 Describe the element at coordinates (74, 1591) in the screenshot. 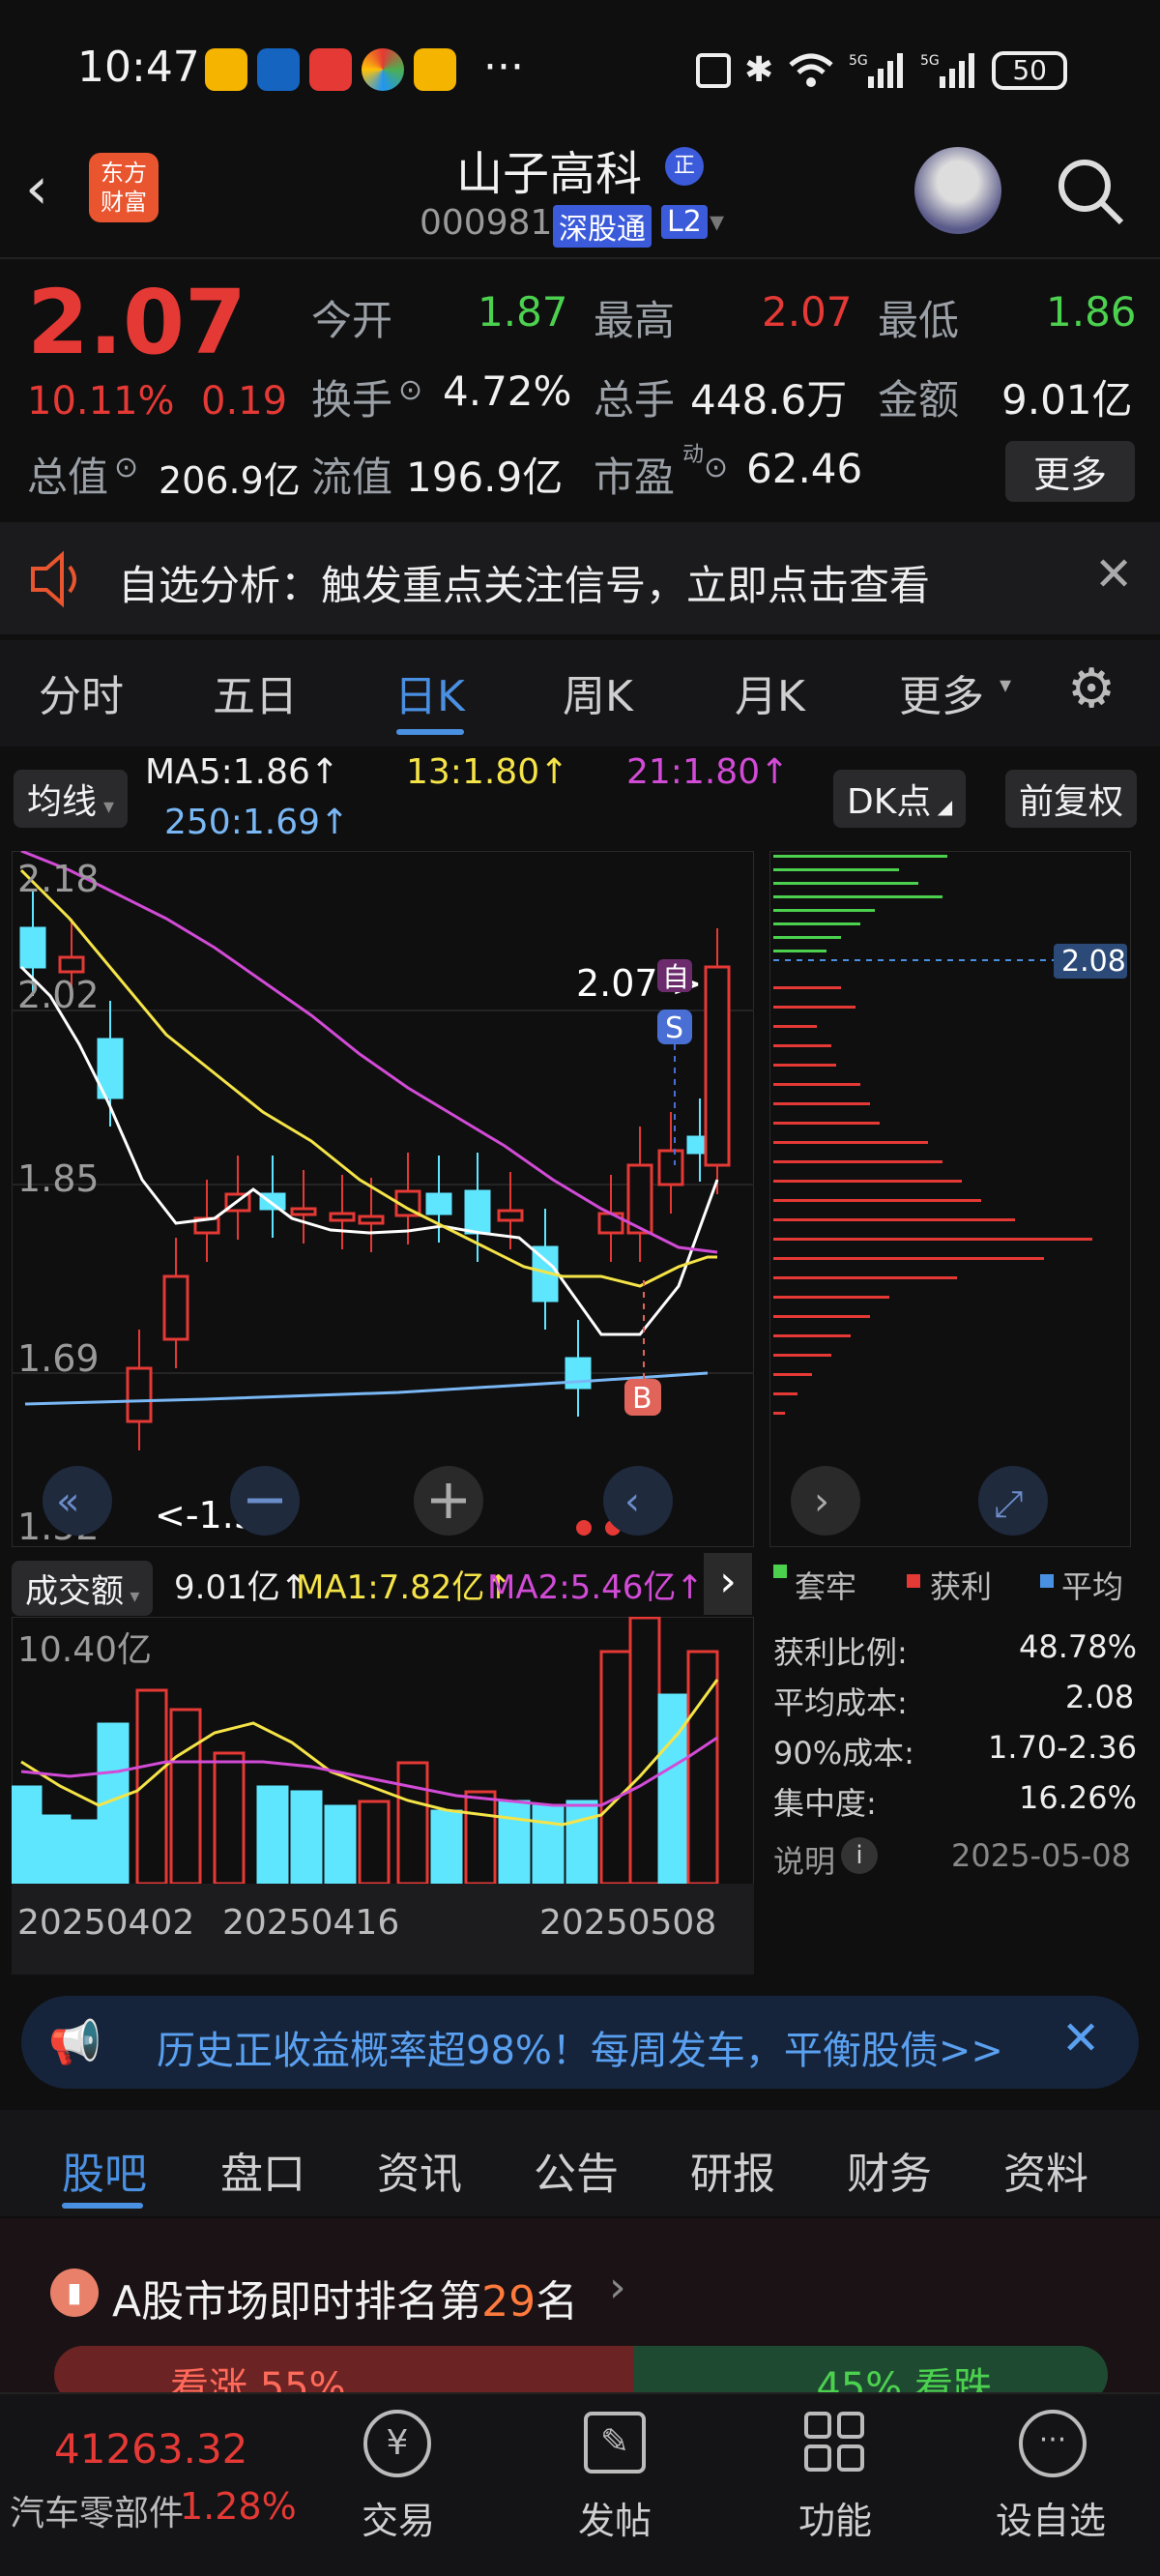

I see `volume-indicator-label: 成交额` at that location.